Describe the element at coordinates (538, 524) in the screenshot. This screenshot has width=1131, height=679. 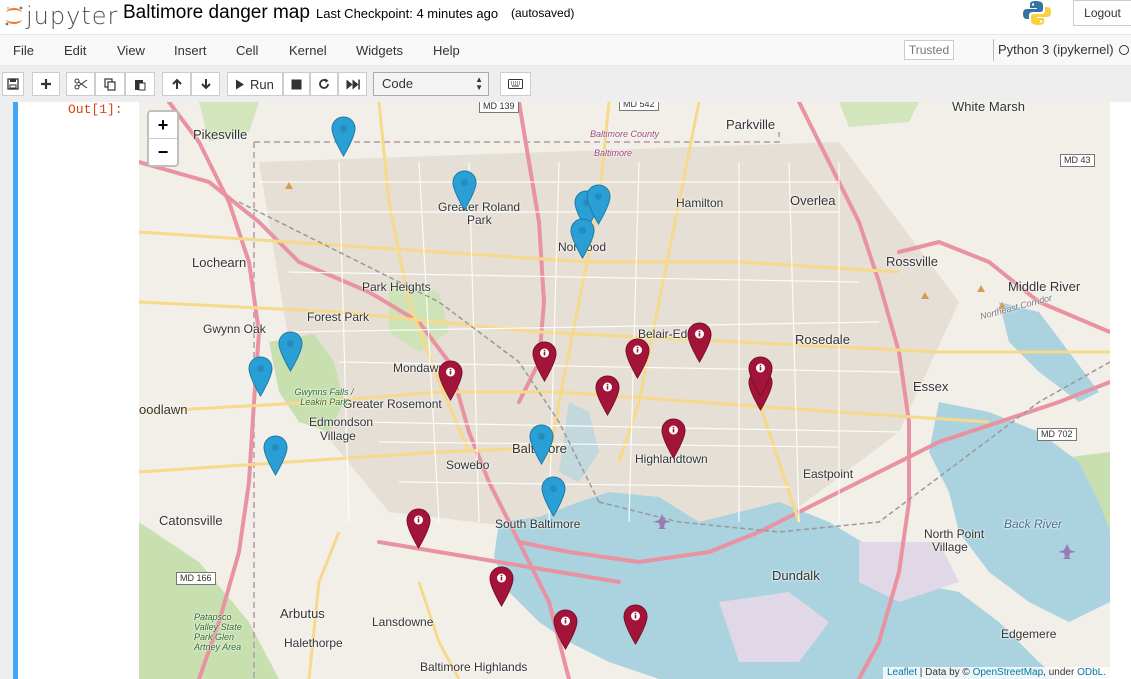
I see `place-label: South Baltimore` at that location.